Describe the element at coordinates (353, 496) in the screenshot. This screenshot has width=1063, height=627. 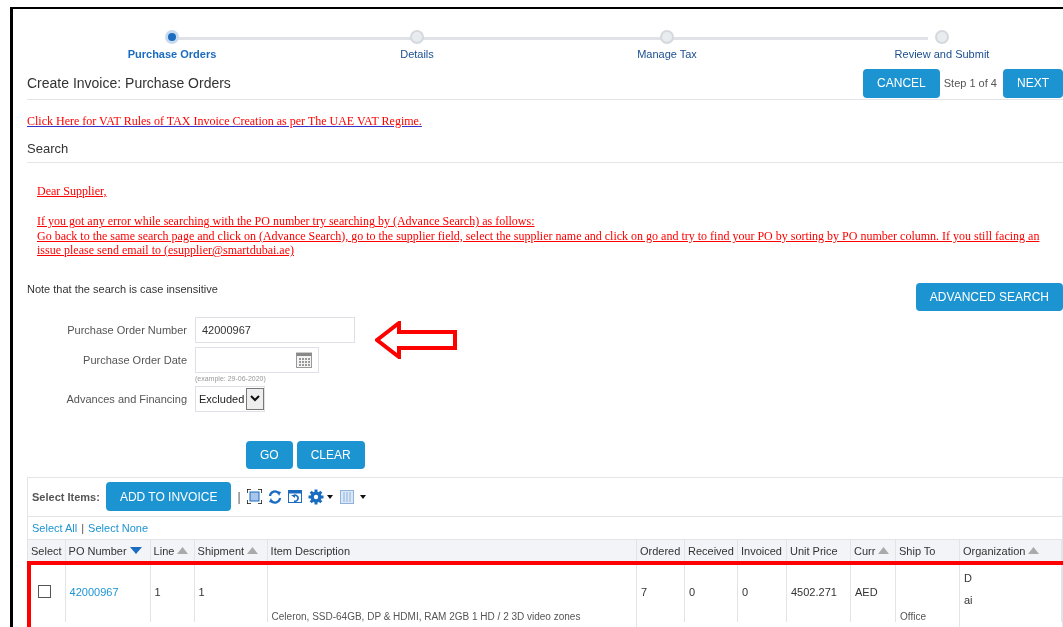
I see `columns-menu-icon` at that location.